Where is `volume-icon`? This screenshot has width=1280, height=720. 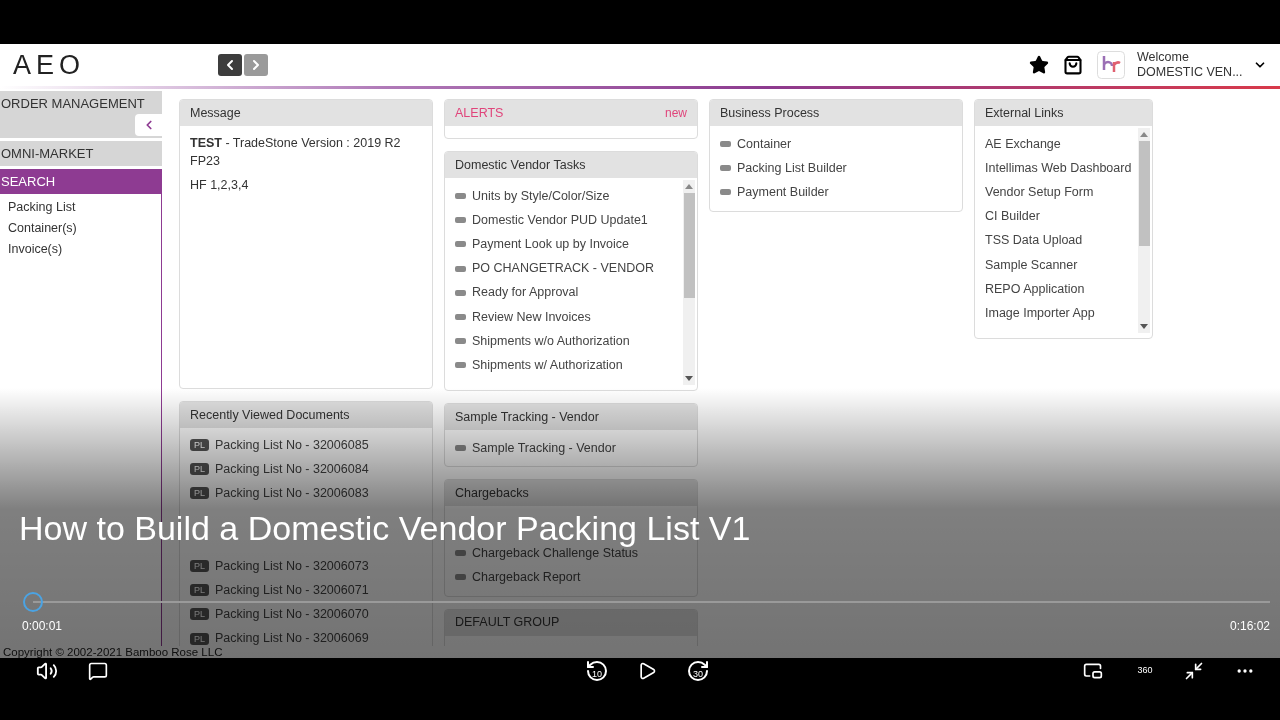
volume-icon is located at coordinates (47, 671).